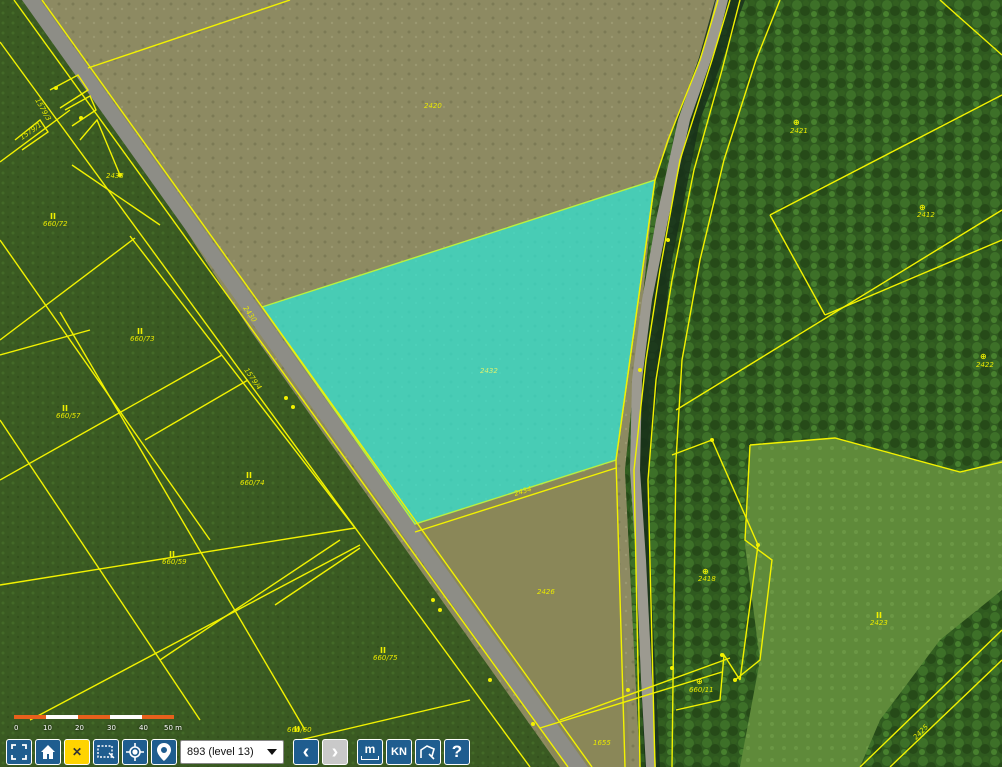  What do you see at coordinates (879, 623) in the screenshot?
I see `parcel-label: 2423` at bounding box center [879, 623].